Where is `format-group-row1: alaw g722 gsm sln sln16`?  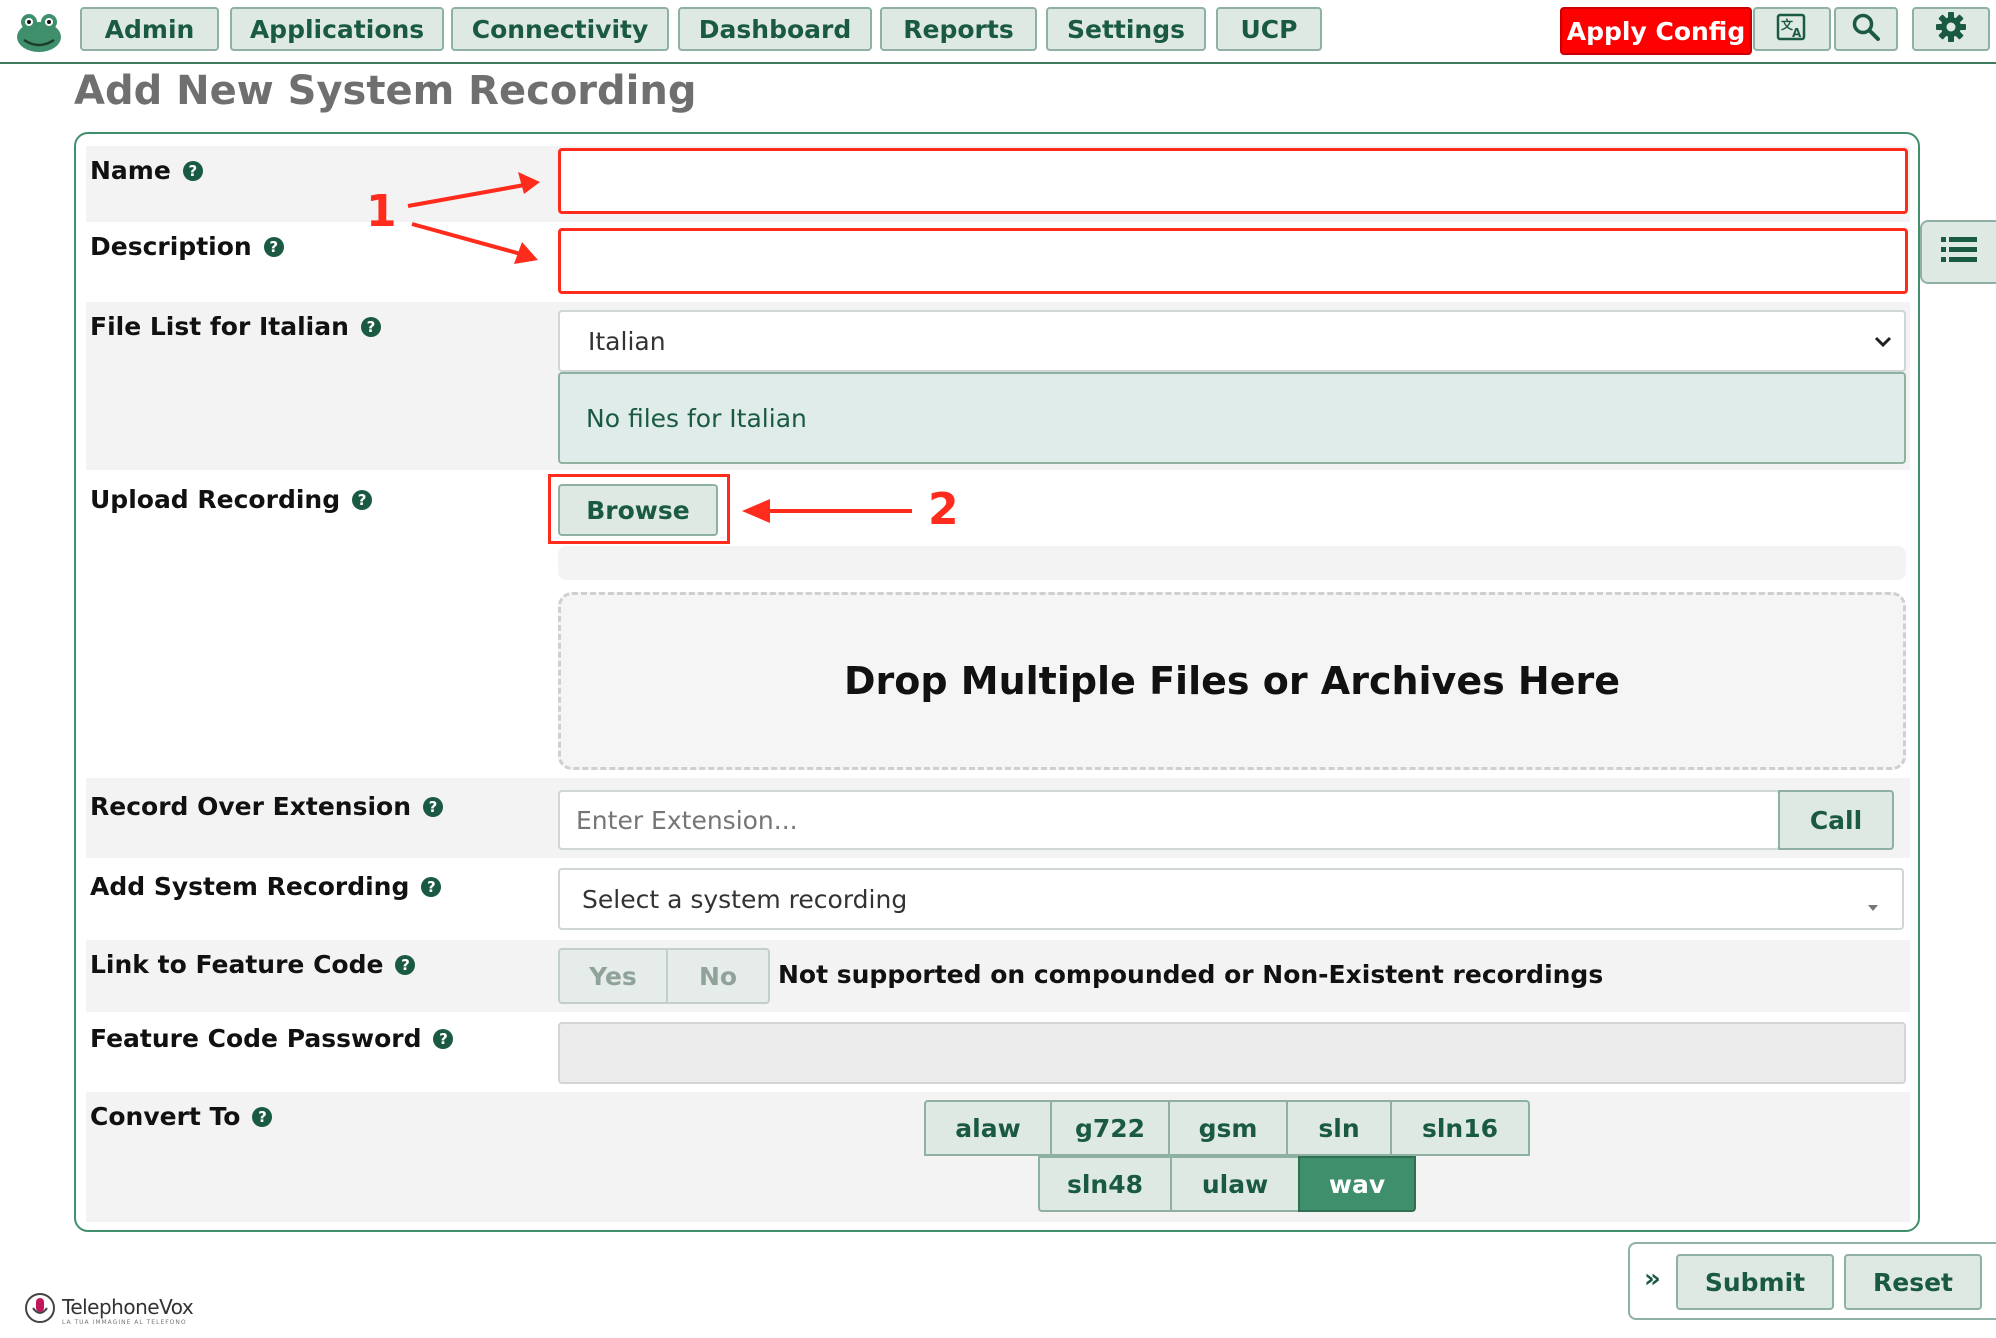 format-group-row1: alaw g722 gsm sln sln16 is located at coordinates (1227, 1128).